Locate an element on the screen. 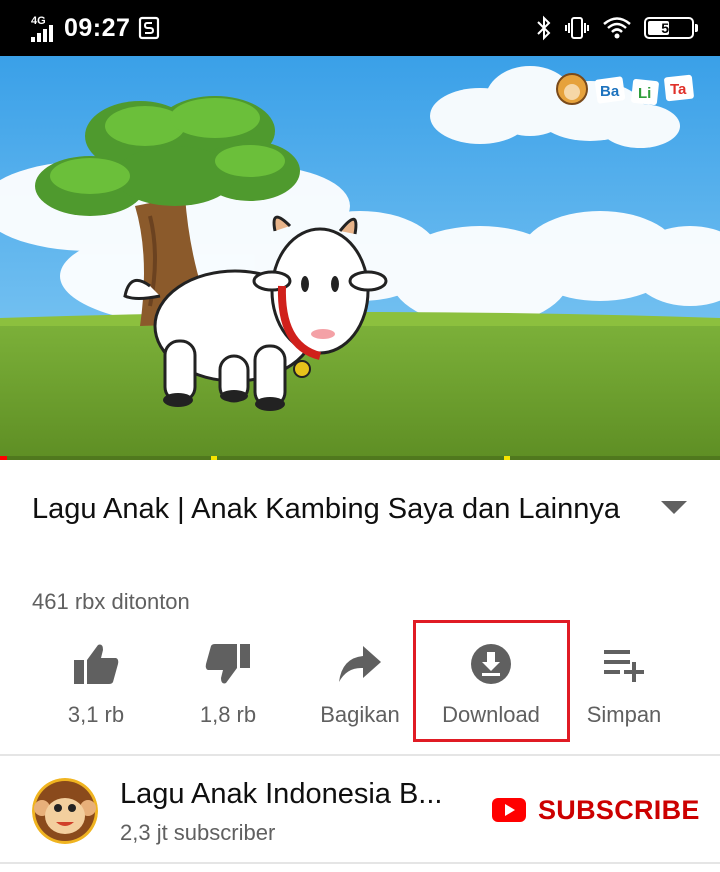 The width and height of the screenshot is (720, 872). dislike-button: 1,8 rb is located at coordinates (228, 681).